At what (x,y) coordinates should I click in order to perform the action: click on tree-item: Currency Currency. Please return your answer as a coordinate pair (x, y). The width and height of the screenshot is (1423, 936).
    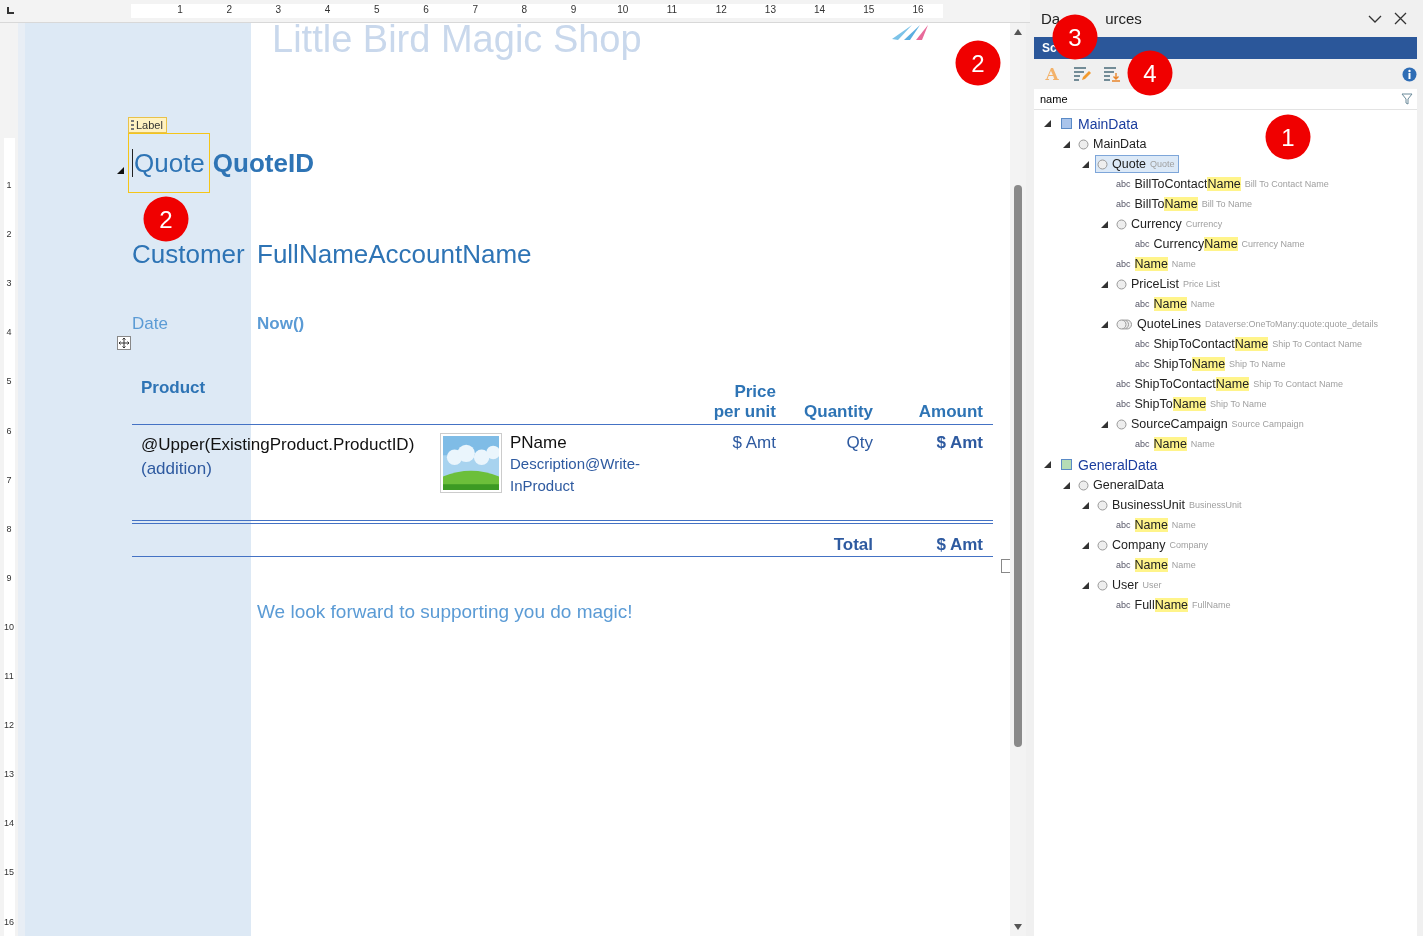
    Looking at the image, I should click on (1170, 224).